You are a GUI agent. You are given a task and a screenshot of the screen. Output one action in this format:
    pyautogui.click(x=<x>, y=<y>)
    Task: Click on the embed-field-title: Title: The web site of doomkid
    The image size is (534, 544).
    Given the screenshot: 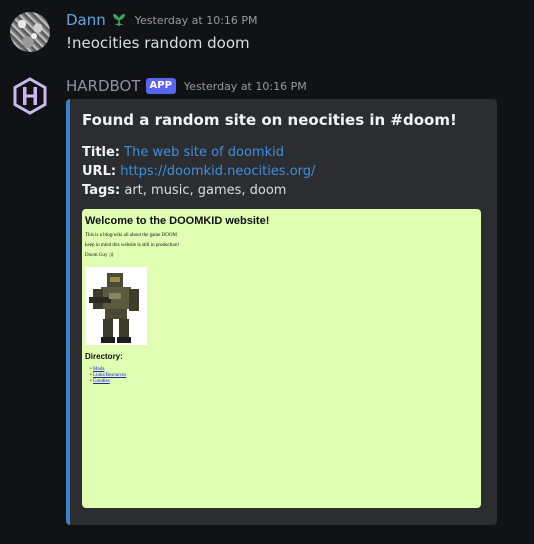 What is the action you would take?
    pyautogui.click(x=281, y=152)
    